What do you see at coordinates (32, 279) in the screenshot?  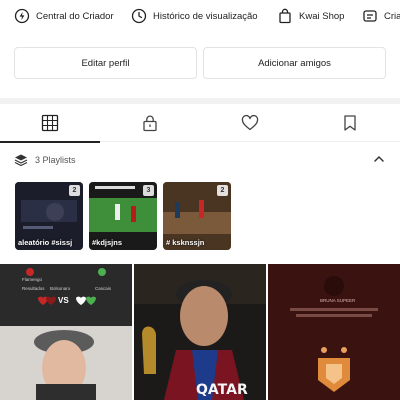 I see `scoreboard-label: Flamengo` at bounding box center [32, 279].